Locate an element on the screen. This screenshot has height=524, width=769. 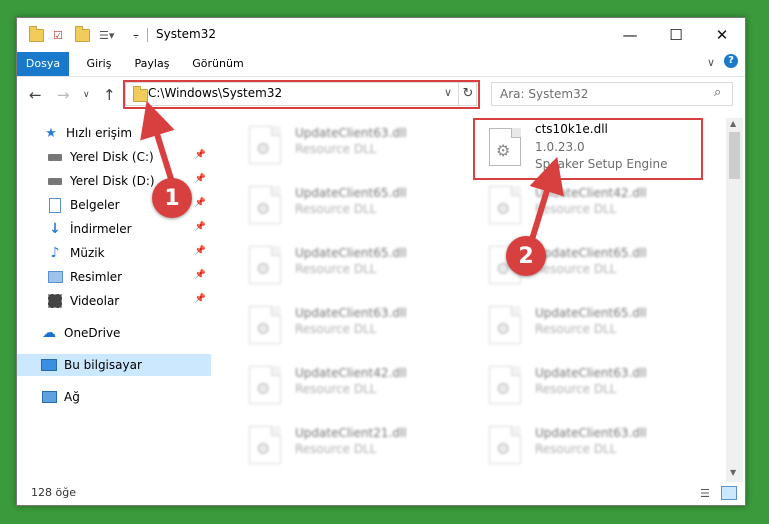
music-icon: ♪ is located at coordinates (55, 253).